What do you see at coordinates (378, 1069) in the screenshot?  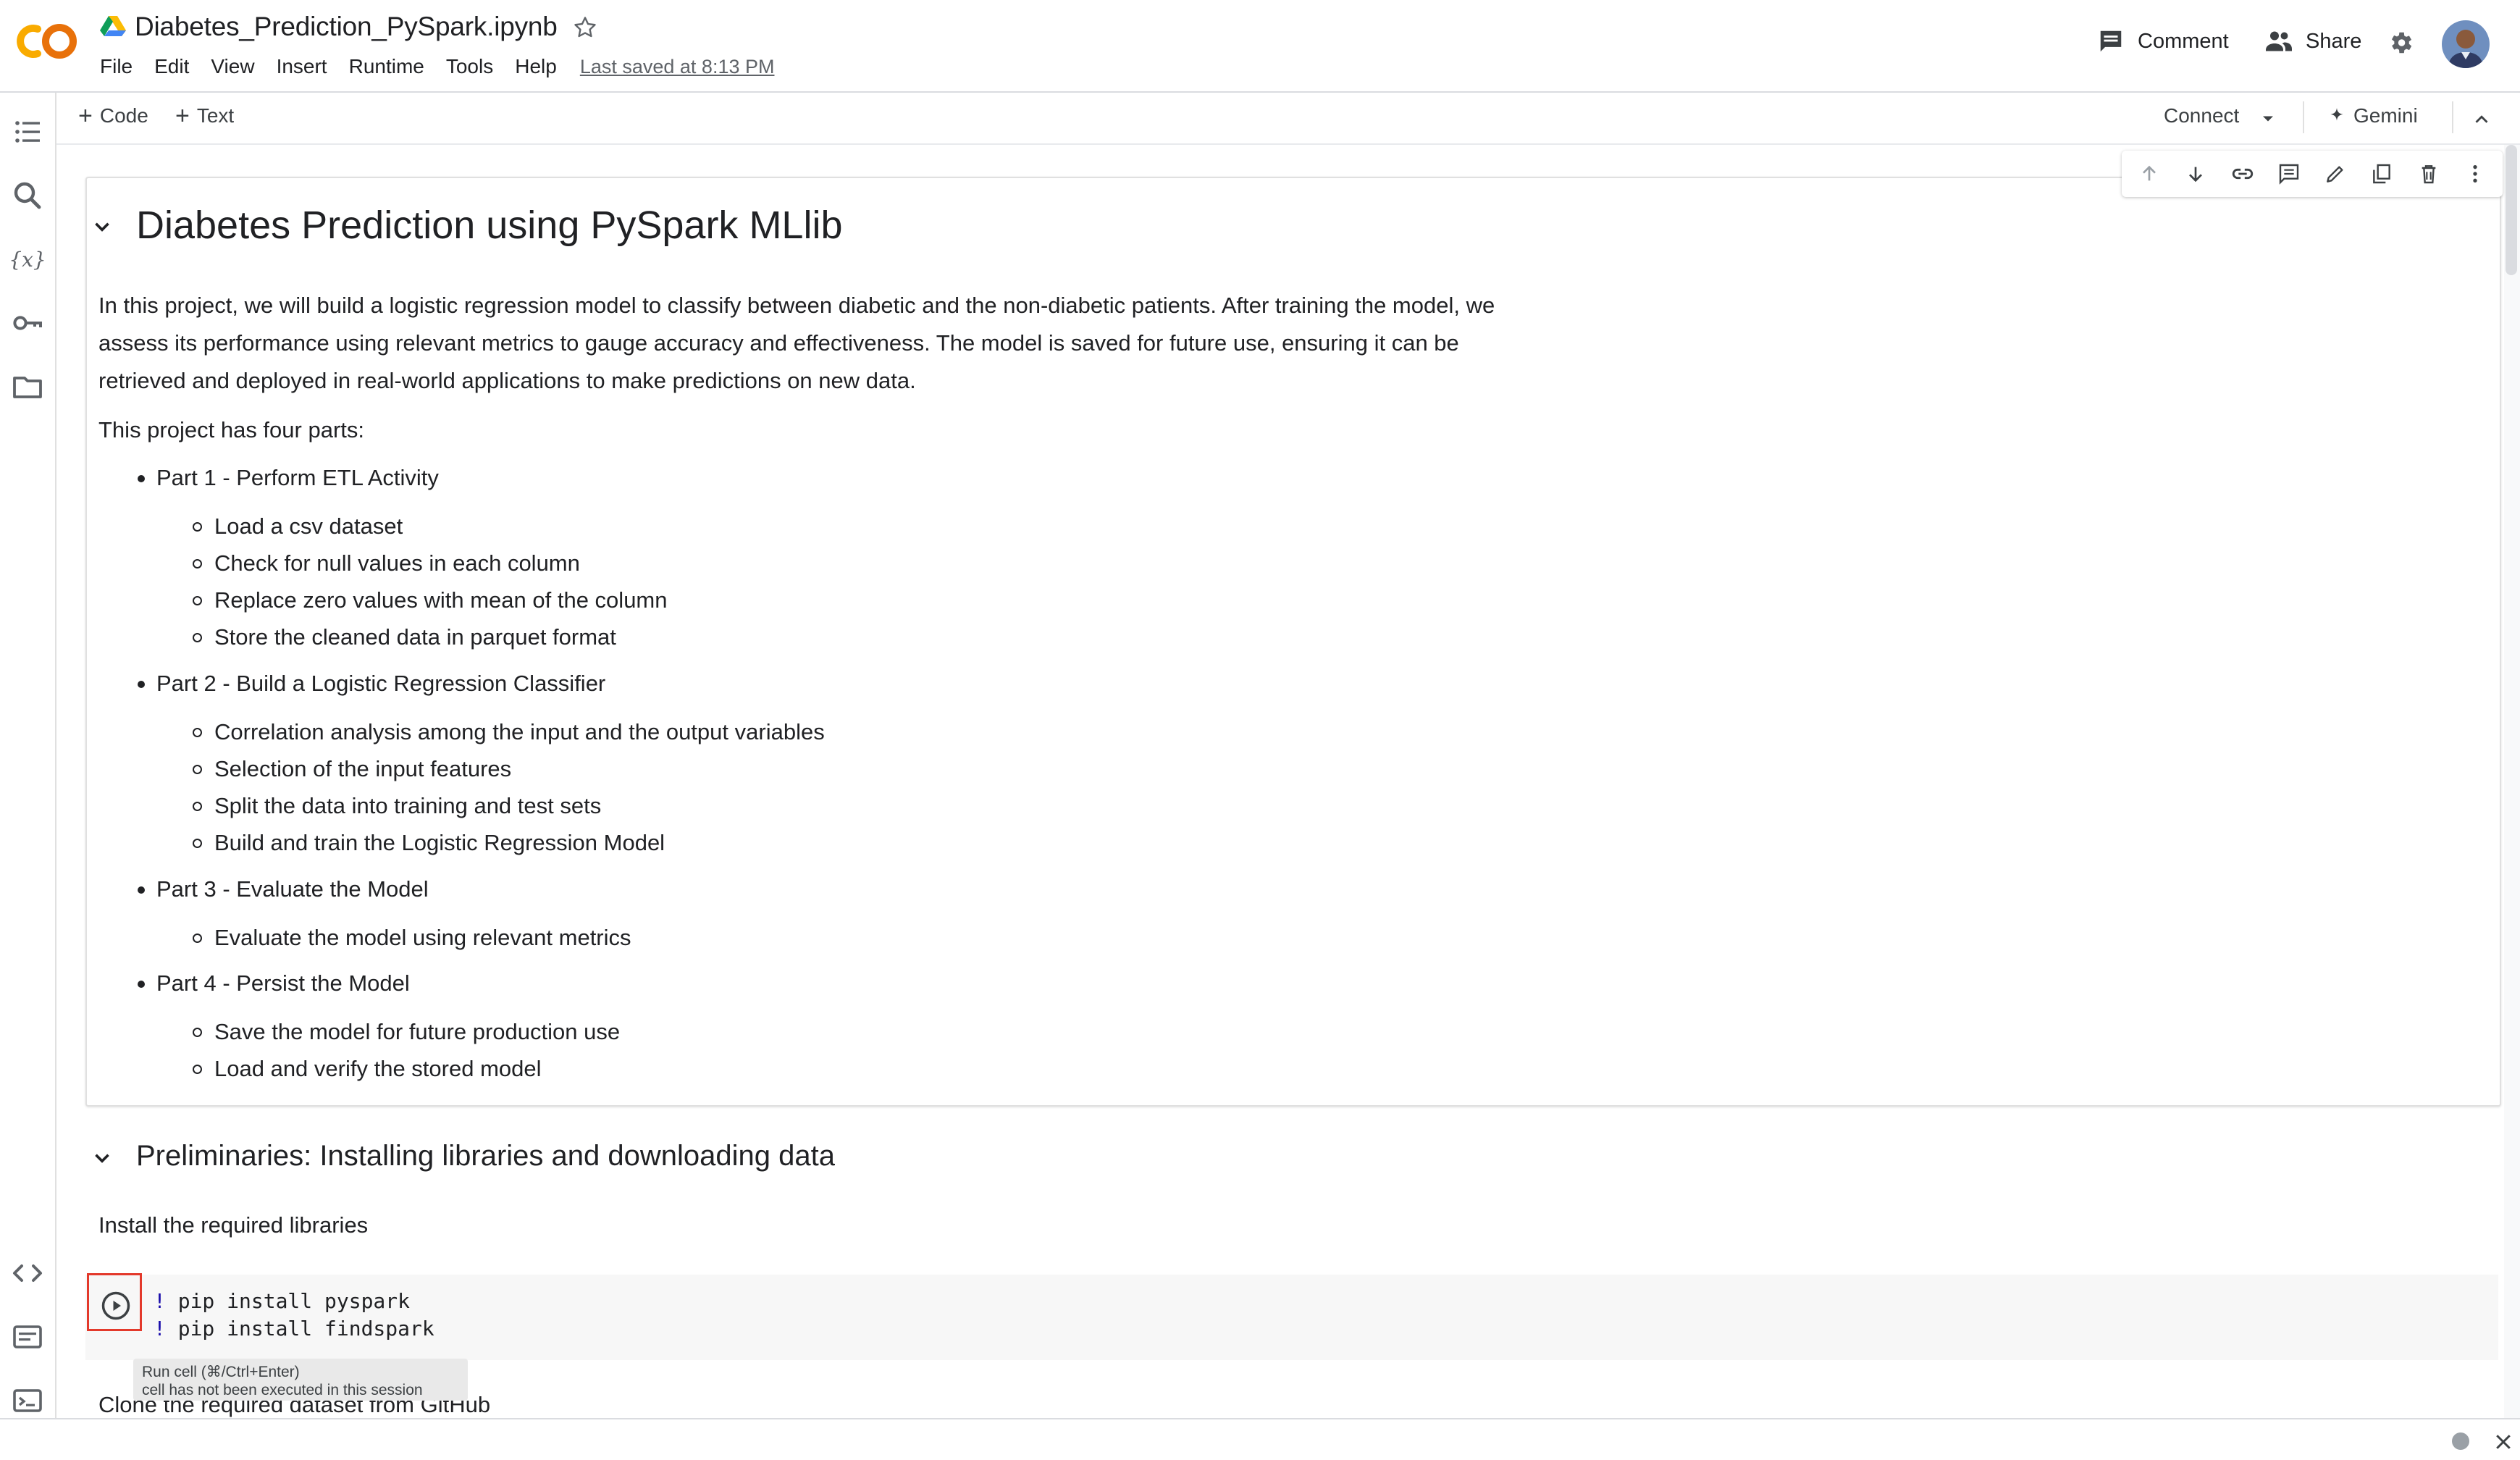 I see `part-4-item: Load and verify the stored model` at bounding box center [378, 1069].